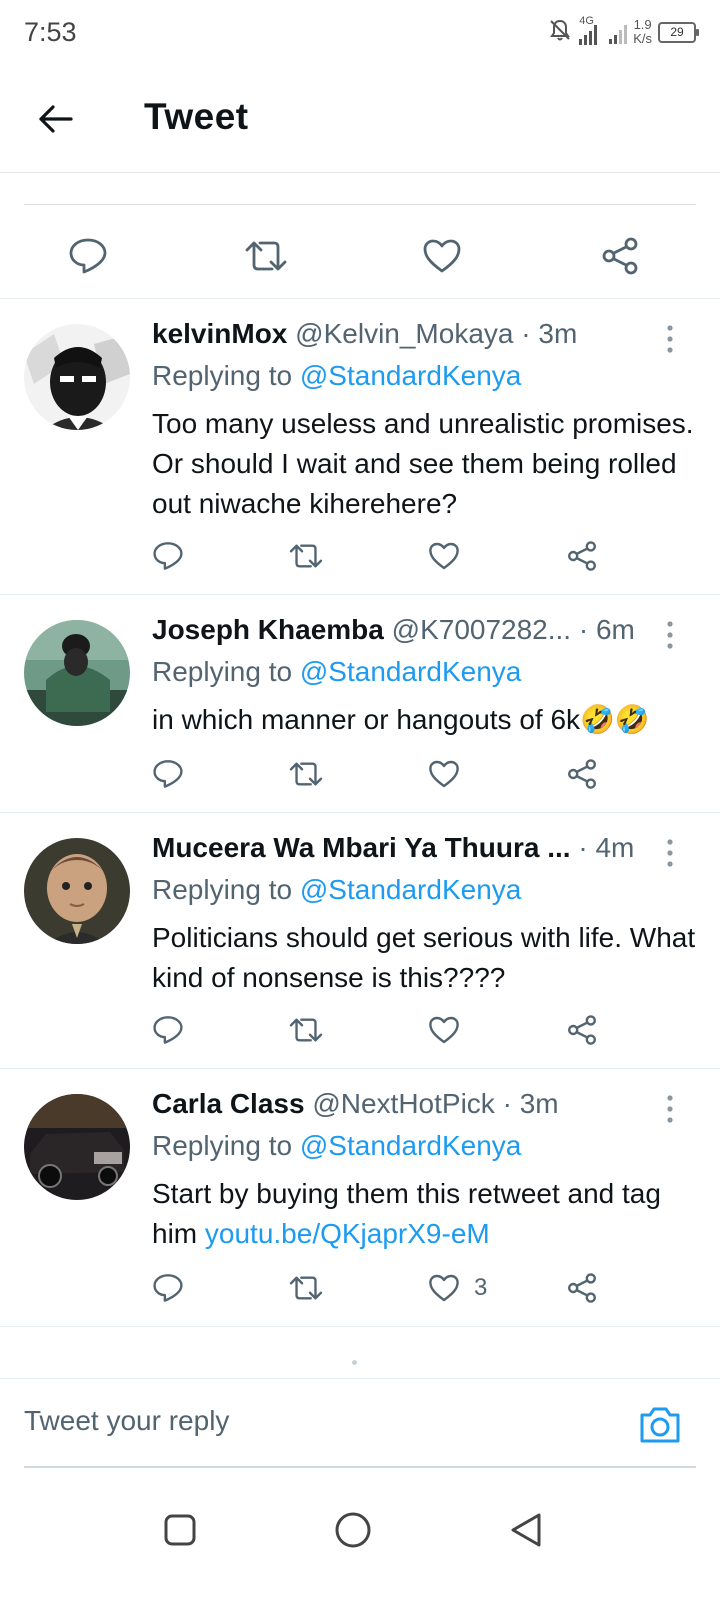 This screenshot has height=1600, width=720. Describe the element at coordinates (404, 333) in the screenshot. I see `handle: @Kelvin_Mokaya` at that location.